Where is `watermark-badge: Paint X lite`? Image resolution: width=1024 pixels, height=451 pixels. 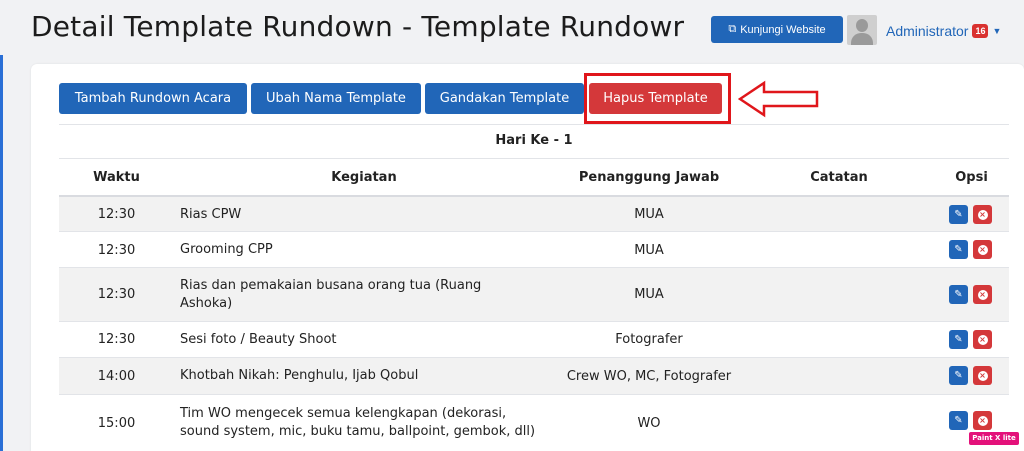 watermark-badge: Paint X lite is located at coordinates (994, 438).